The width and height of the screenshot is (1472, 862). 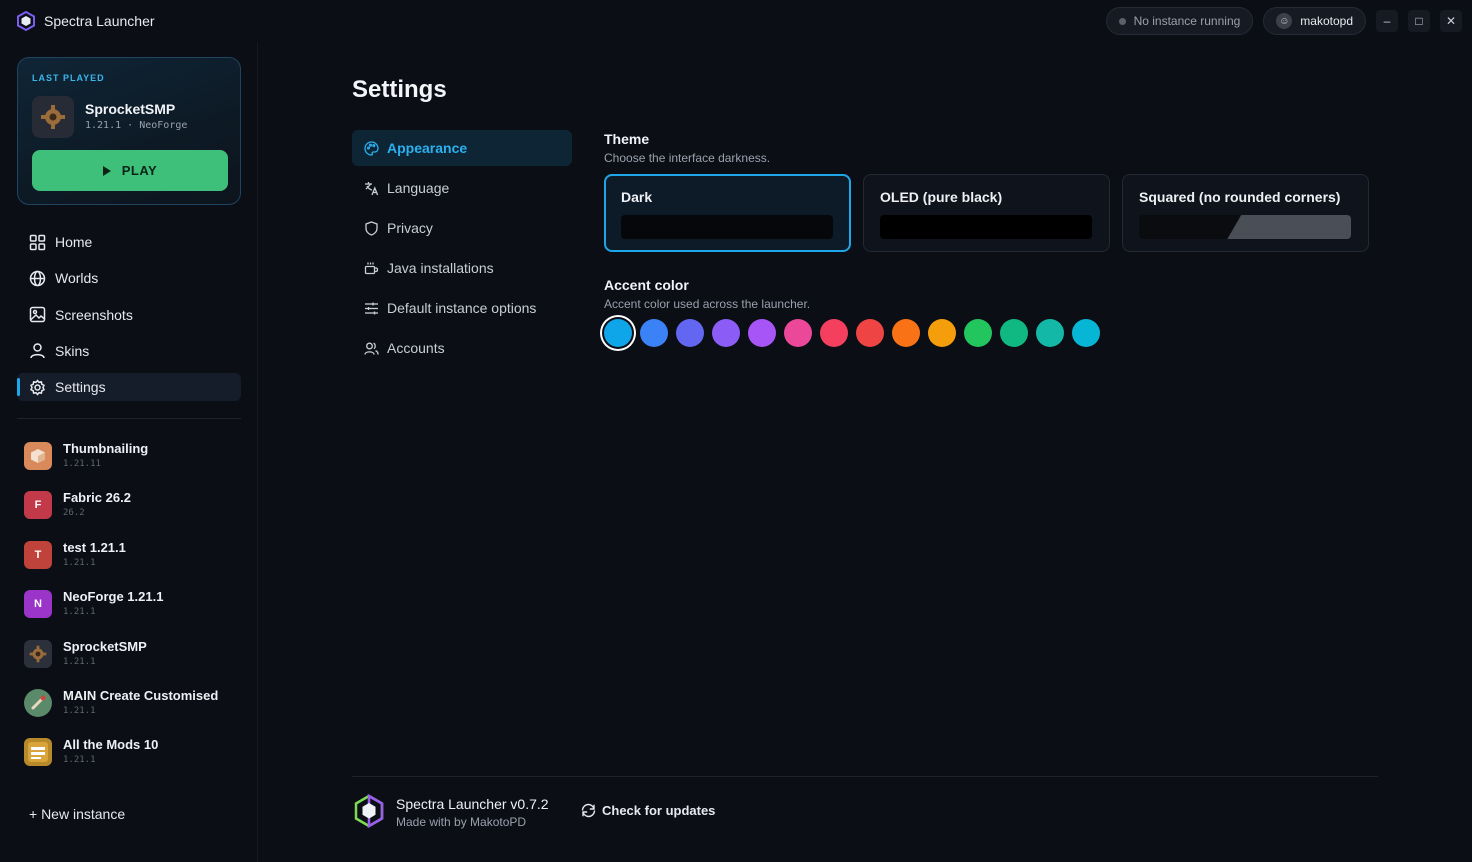 What do you see at coordinates (103, 125) in the screenshot?
I see `last-played-version: 1.21.1` at bounding box center [103, 125].